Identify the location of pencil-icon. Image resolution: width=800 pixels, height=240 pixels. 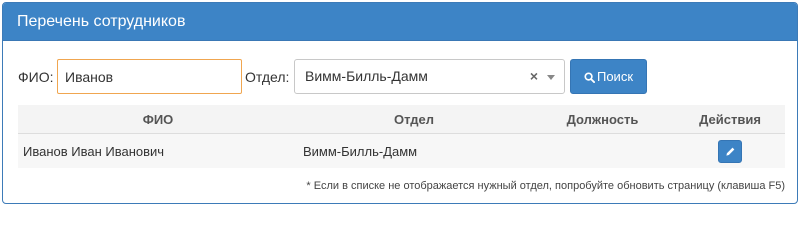
(729, 151).